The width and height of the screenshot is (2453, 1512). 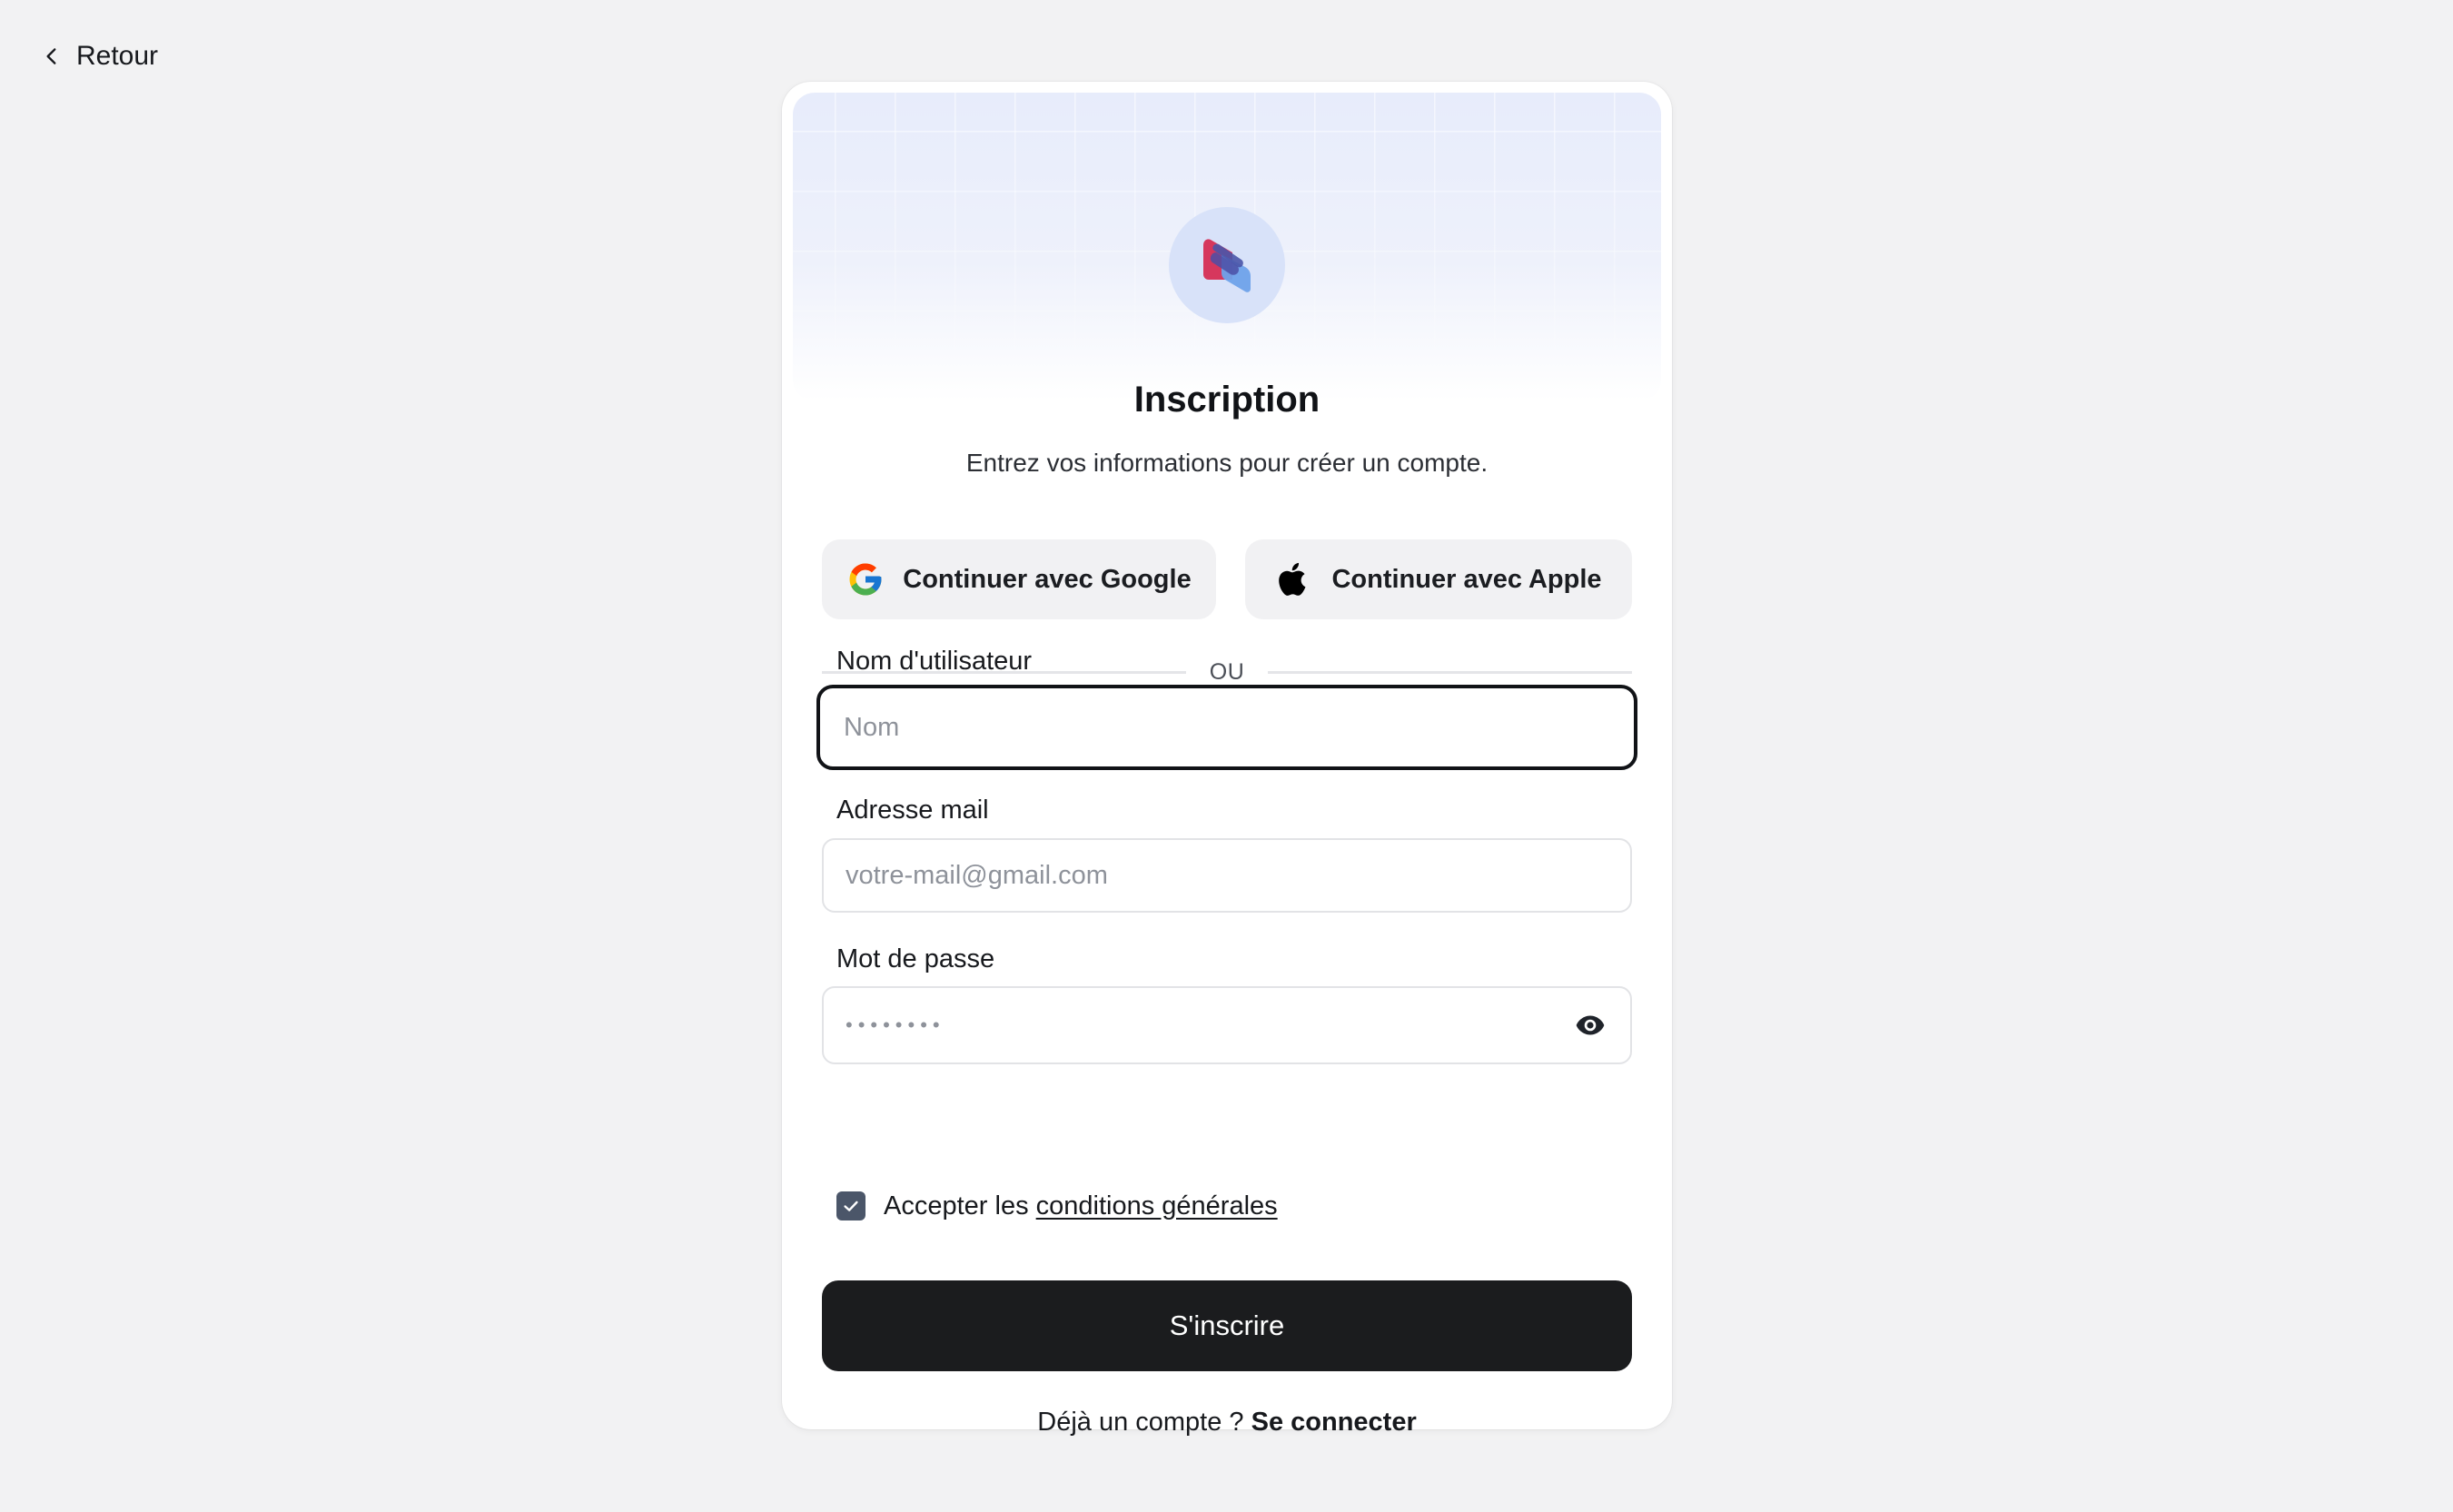 I want to click on google-signin-button: Continuer avec Google, so click(x=1019, y=579).